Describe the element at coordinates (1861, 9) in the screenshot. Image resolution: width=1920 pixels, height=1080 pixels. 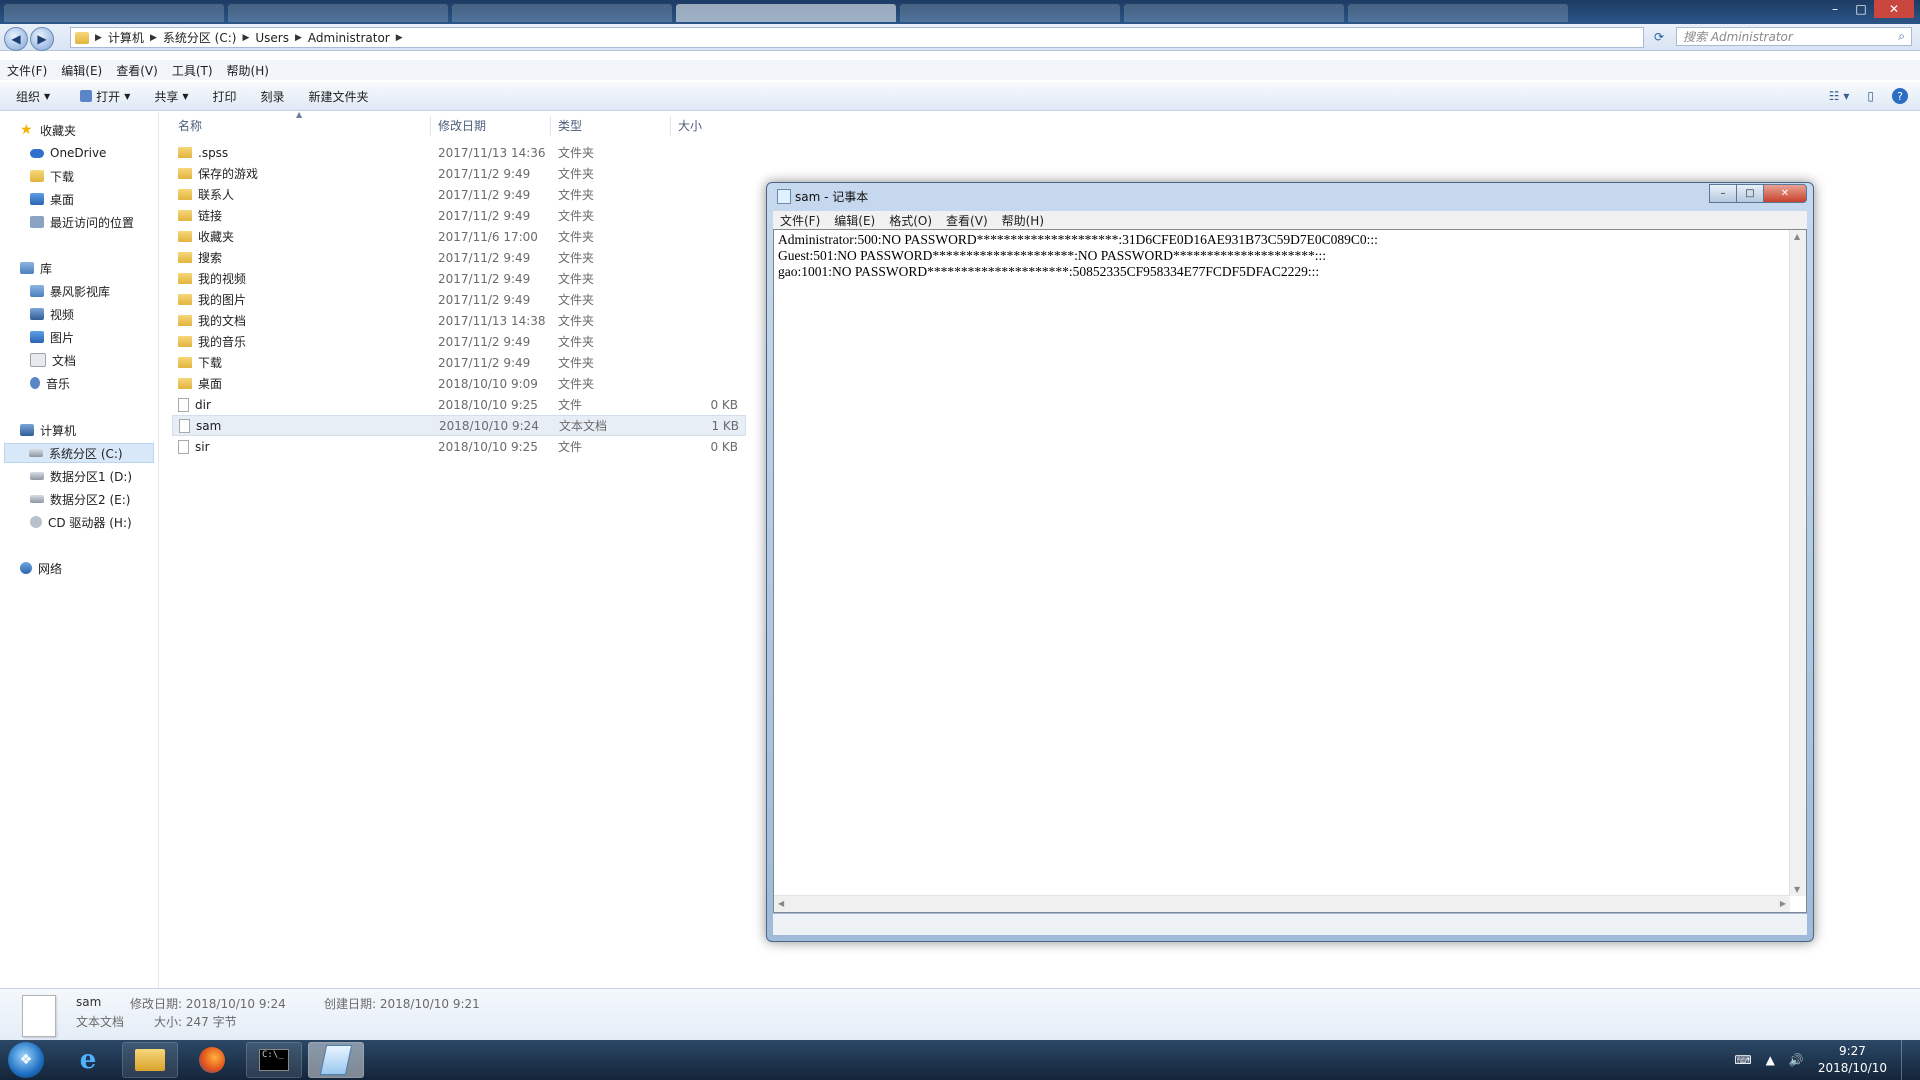
I see `maximize-button: □` at that location.